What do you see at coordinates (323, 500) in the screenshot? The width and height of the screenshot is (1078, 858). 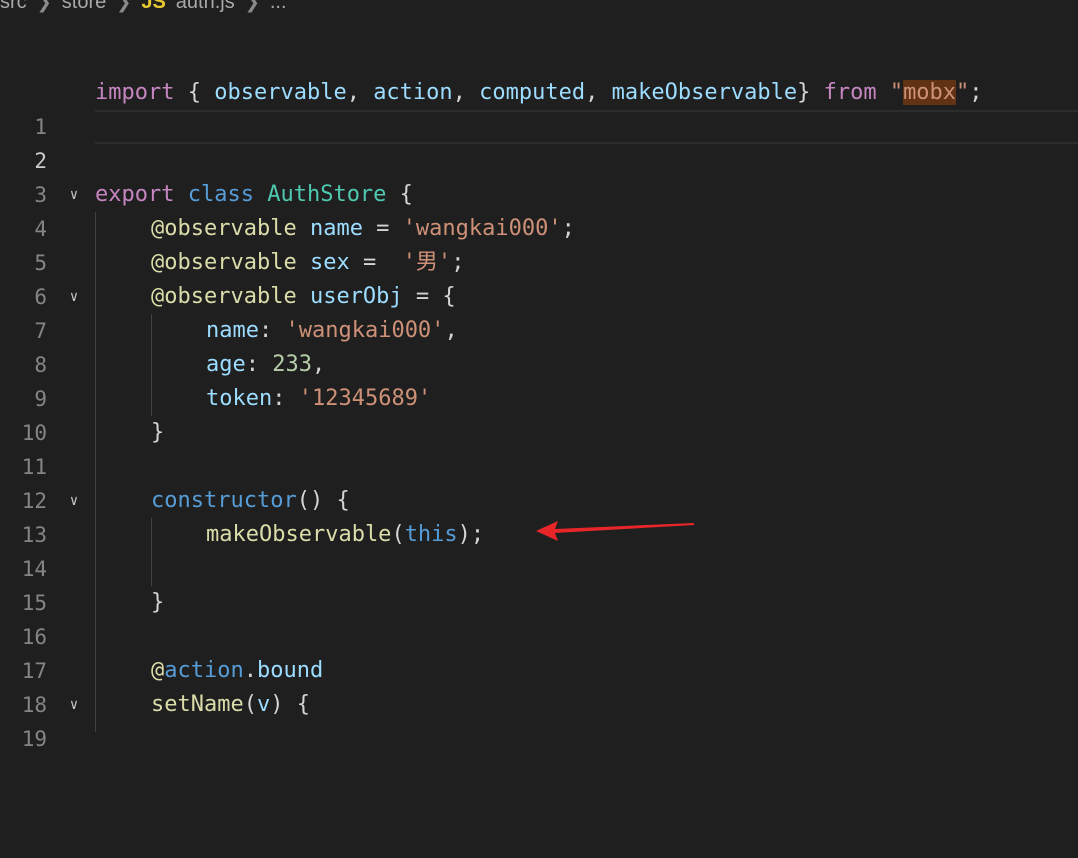 I see `code-punct: () {` at bounding box center [323, 500].